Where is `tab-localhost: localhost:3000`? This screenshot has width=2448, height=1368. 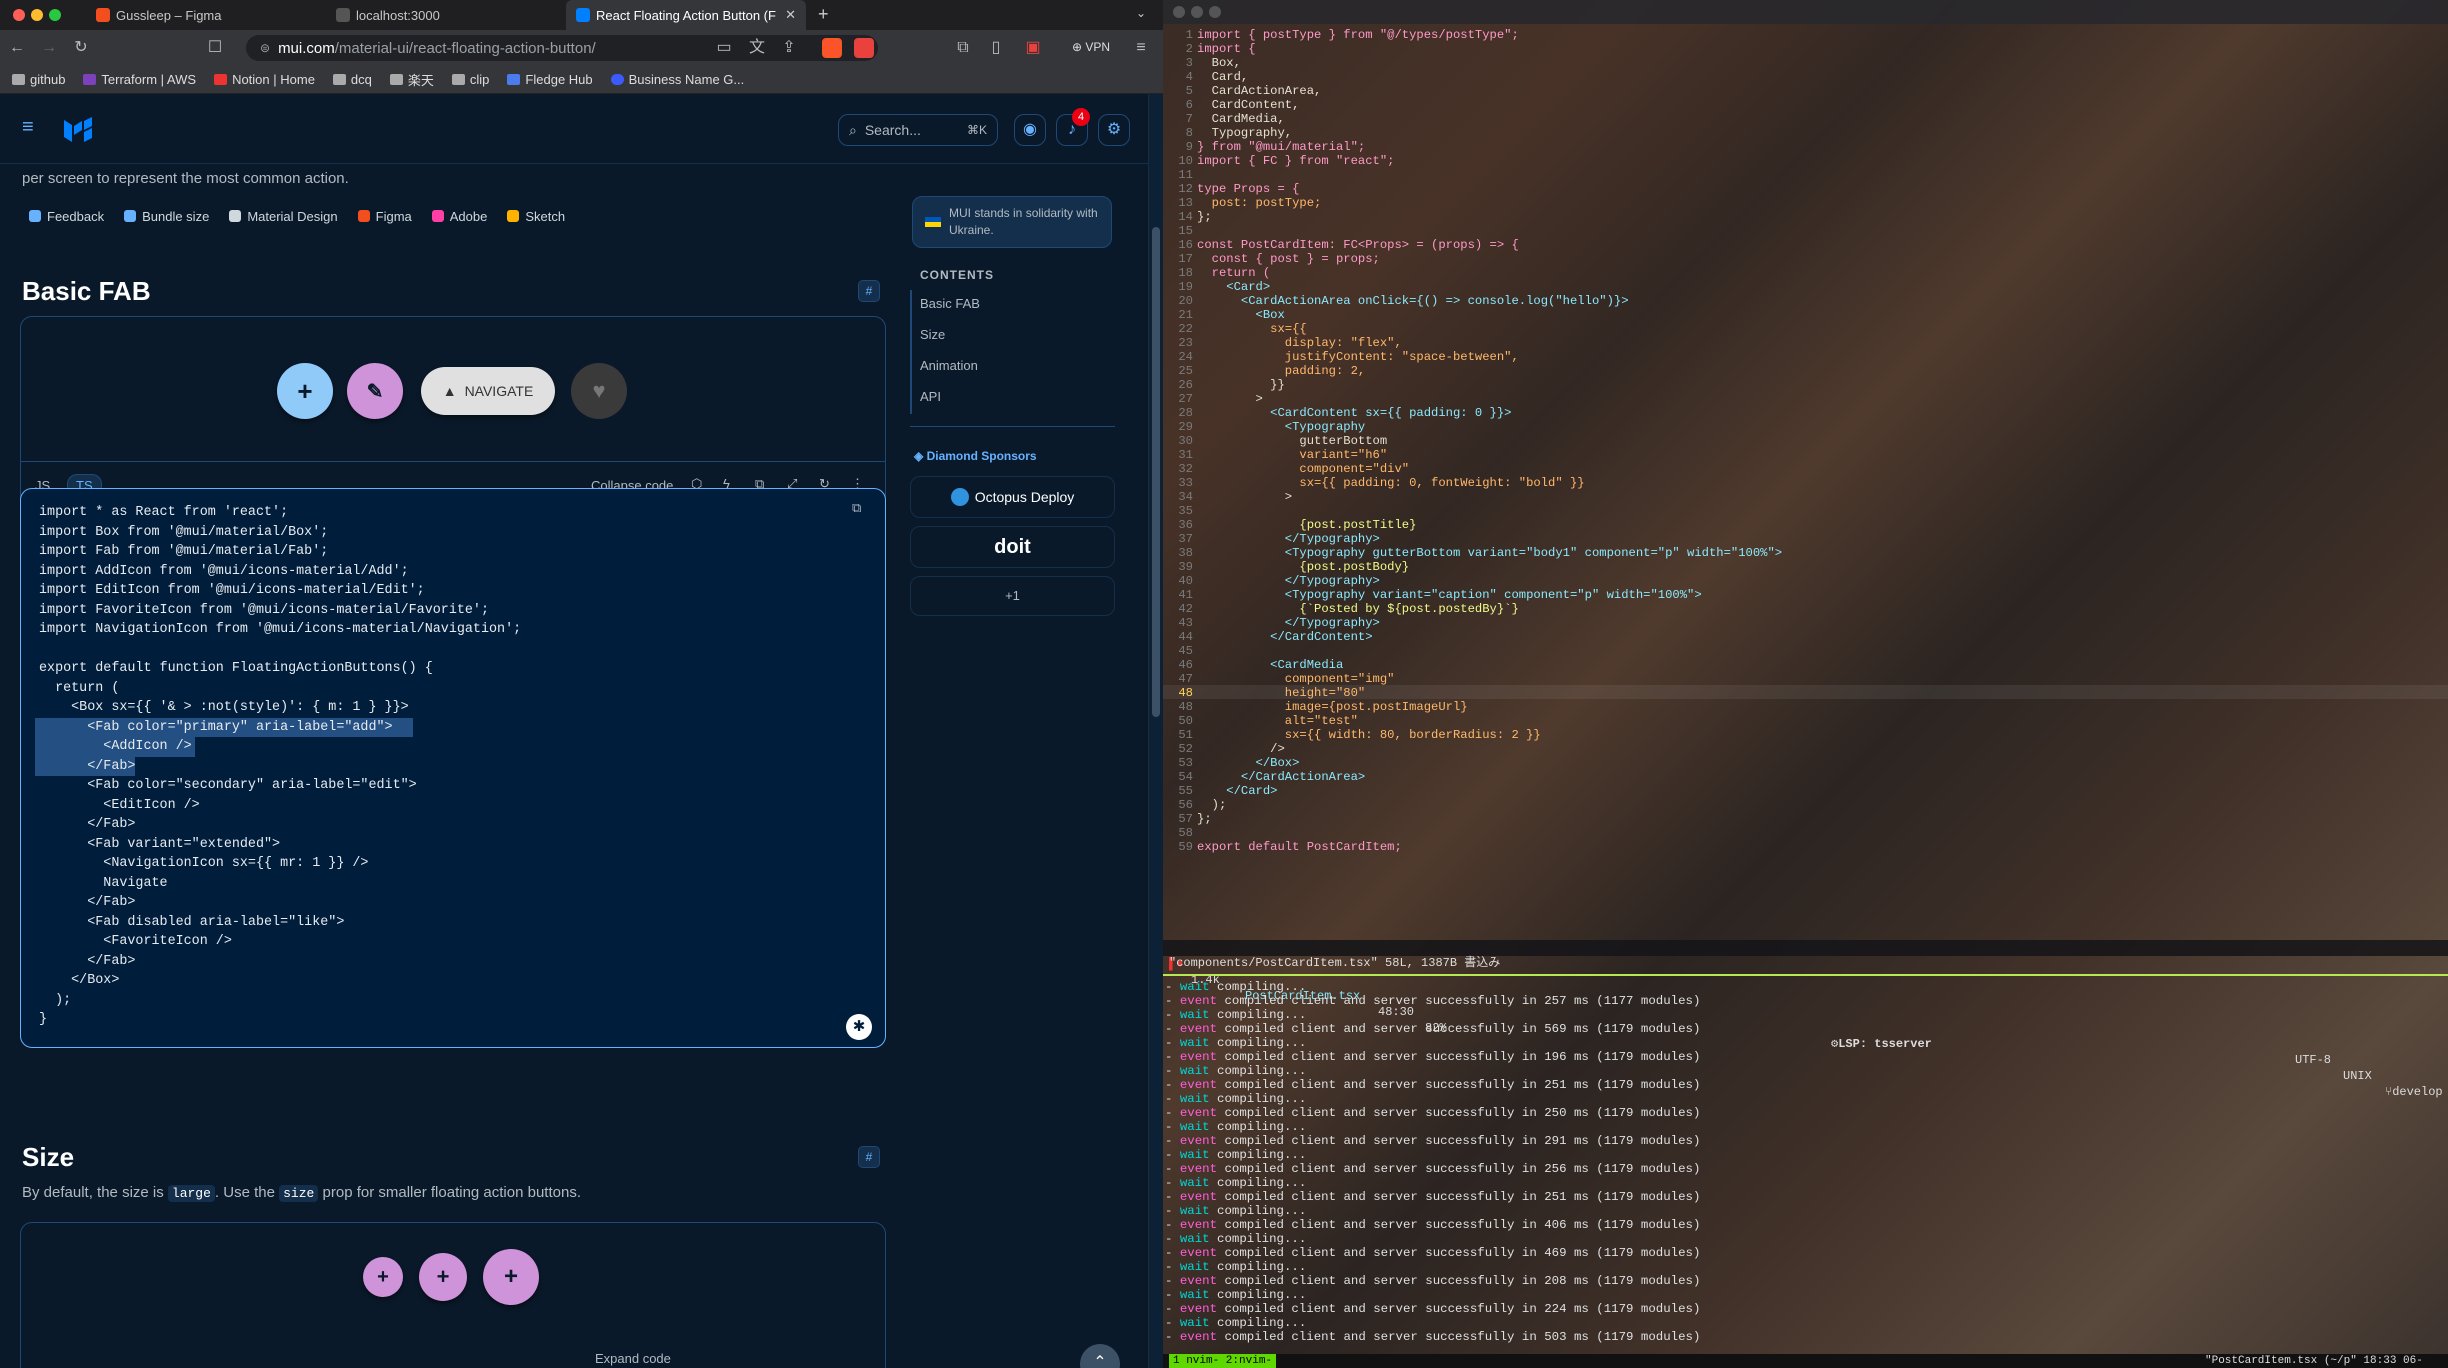
tab-localhost: localhost:3000 is located at coordinates (446, 15).